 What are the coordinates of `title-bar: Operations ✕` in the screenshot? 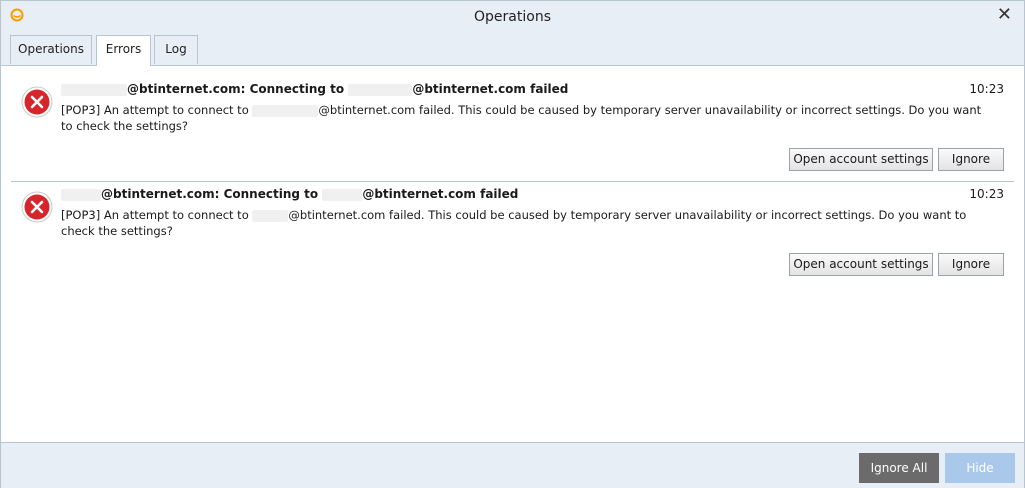 It's located at (512, 17).